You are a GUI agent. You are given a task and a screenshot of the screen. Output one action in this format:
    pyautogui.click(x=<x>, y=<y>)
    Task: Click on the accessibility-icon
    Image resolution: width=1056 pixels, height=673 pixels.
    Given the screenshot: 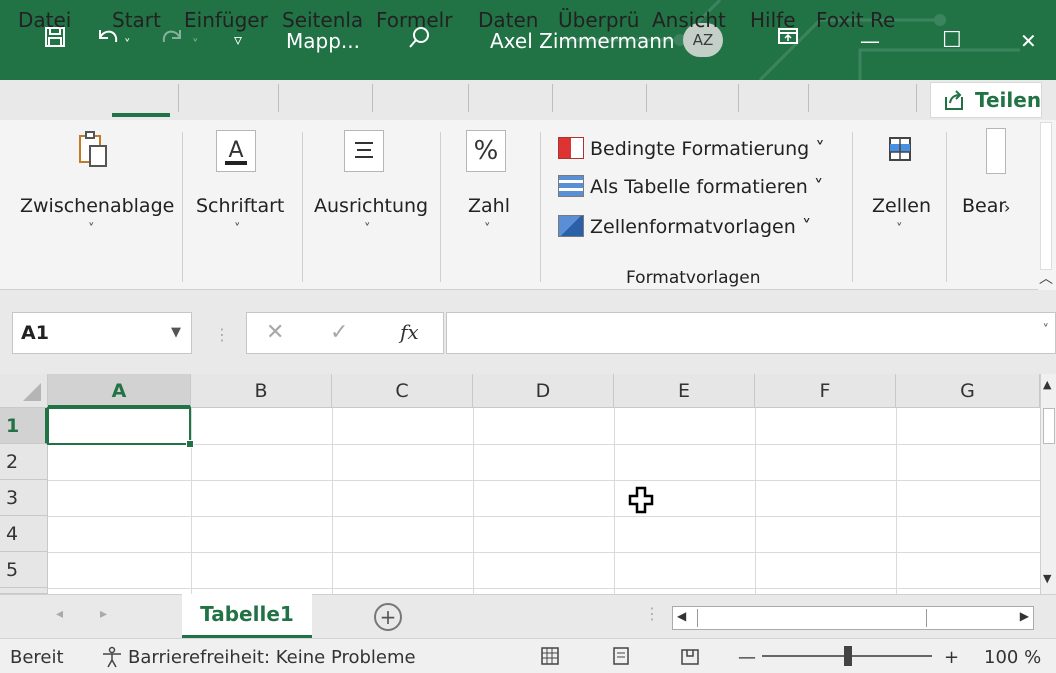 What is the action you would take?
    pyautogui.click(x=112, y=659)
    